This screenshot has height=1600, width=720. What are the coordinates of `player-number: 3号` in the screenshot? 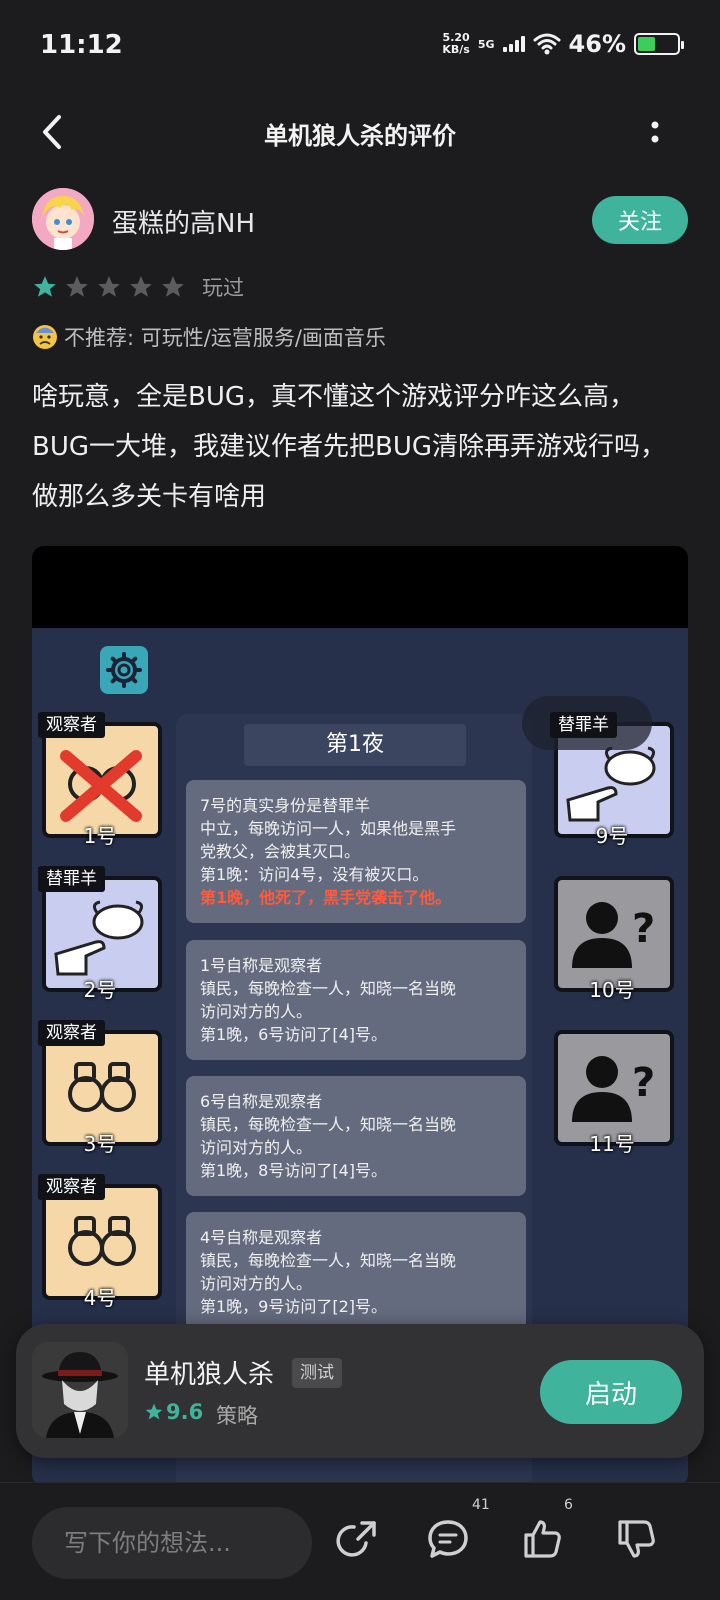 It's located at (100, 1144).